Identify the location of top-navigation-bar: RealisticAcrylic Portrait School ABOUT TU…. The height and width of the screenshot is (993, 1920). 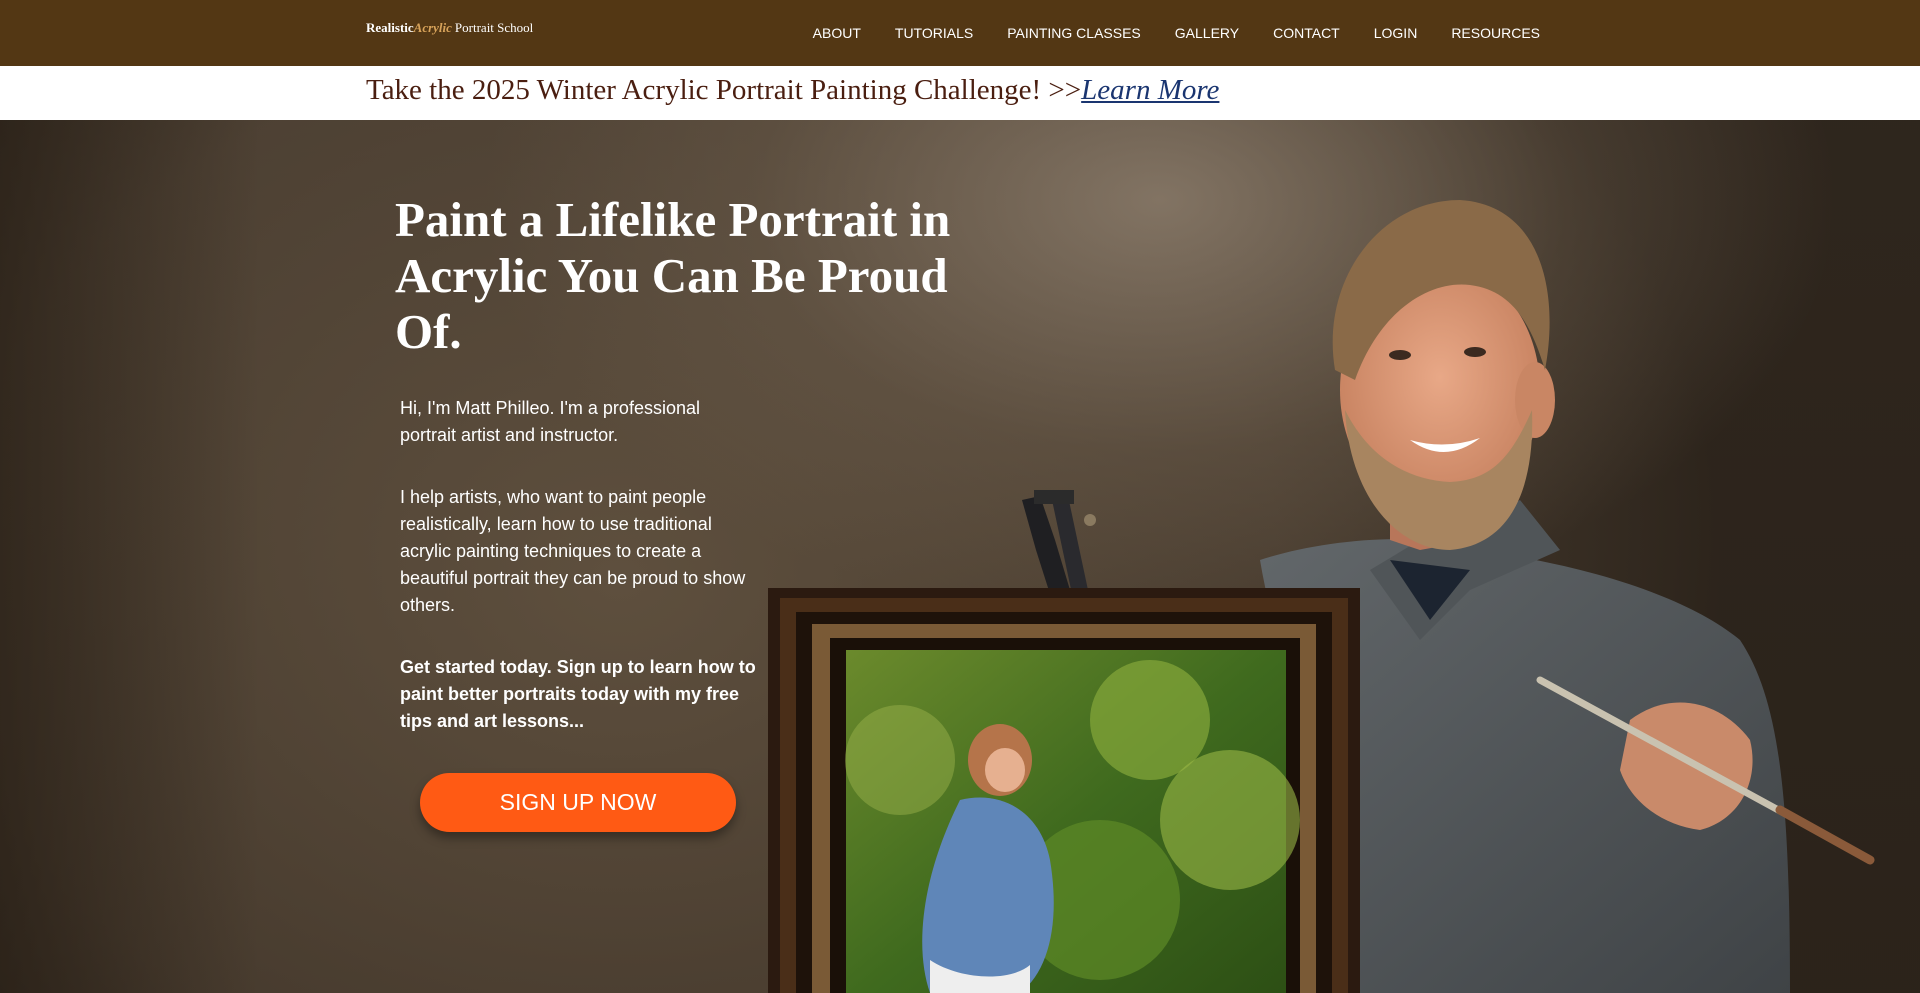
(960, 33).